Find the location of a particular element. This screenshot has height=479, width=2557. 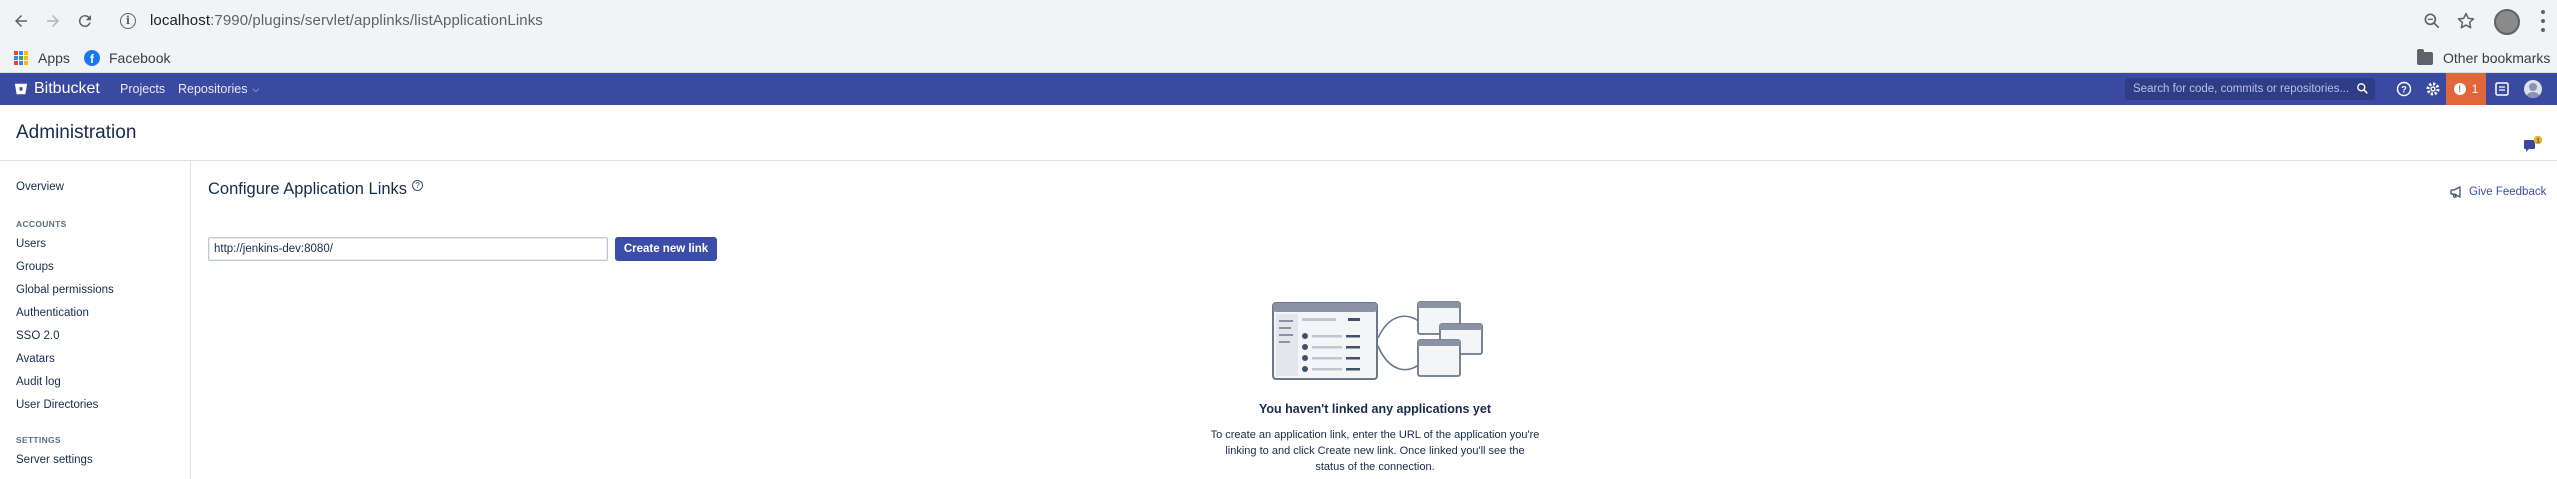

notifications-button: ! 1 is located at coordinates (2466, 89).